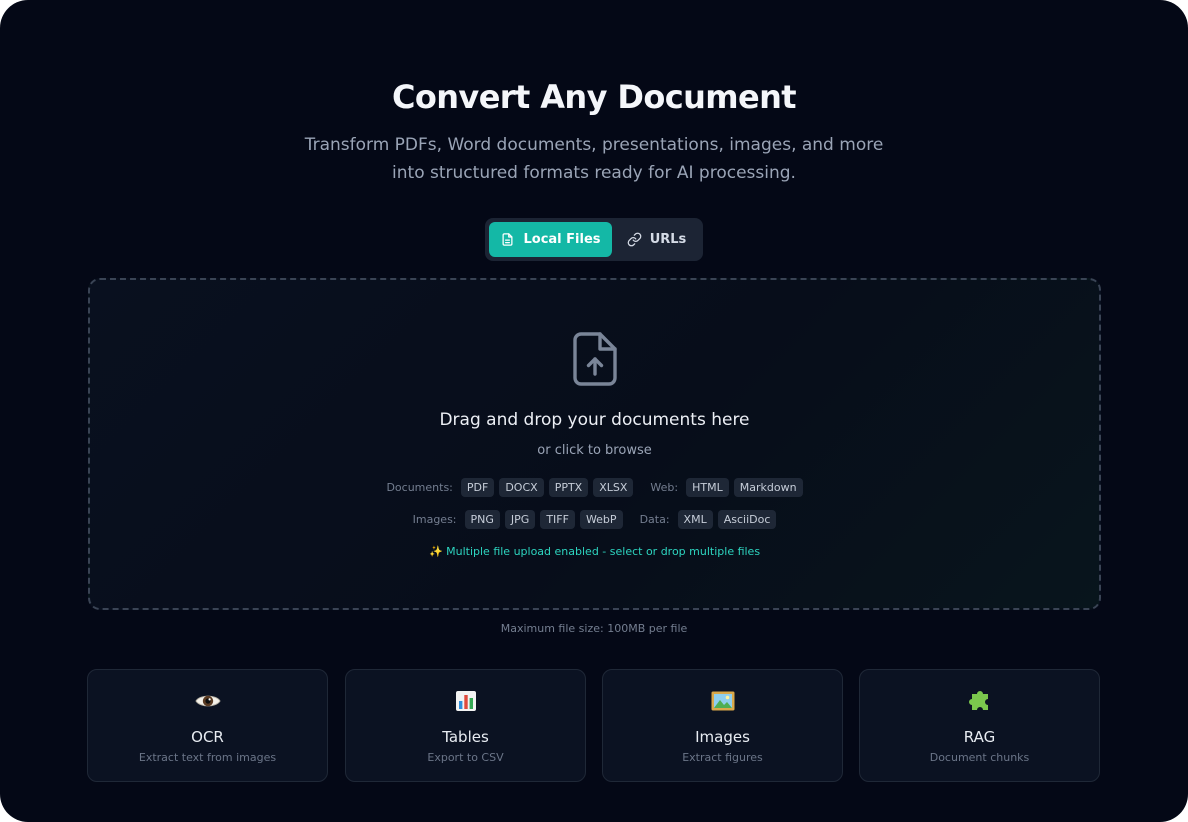  What do you see at coordinates (979, 737) in the screenshot?
I see `feature-title: RAG` at bounding box center [979, 737].